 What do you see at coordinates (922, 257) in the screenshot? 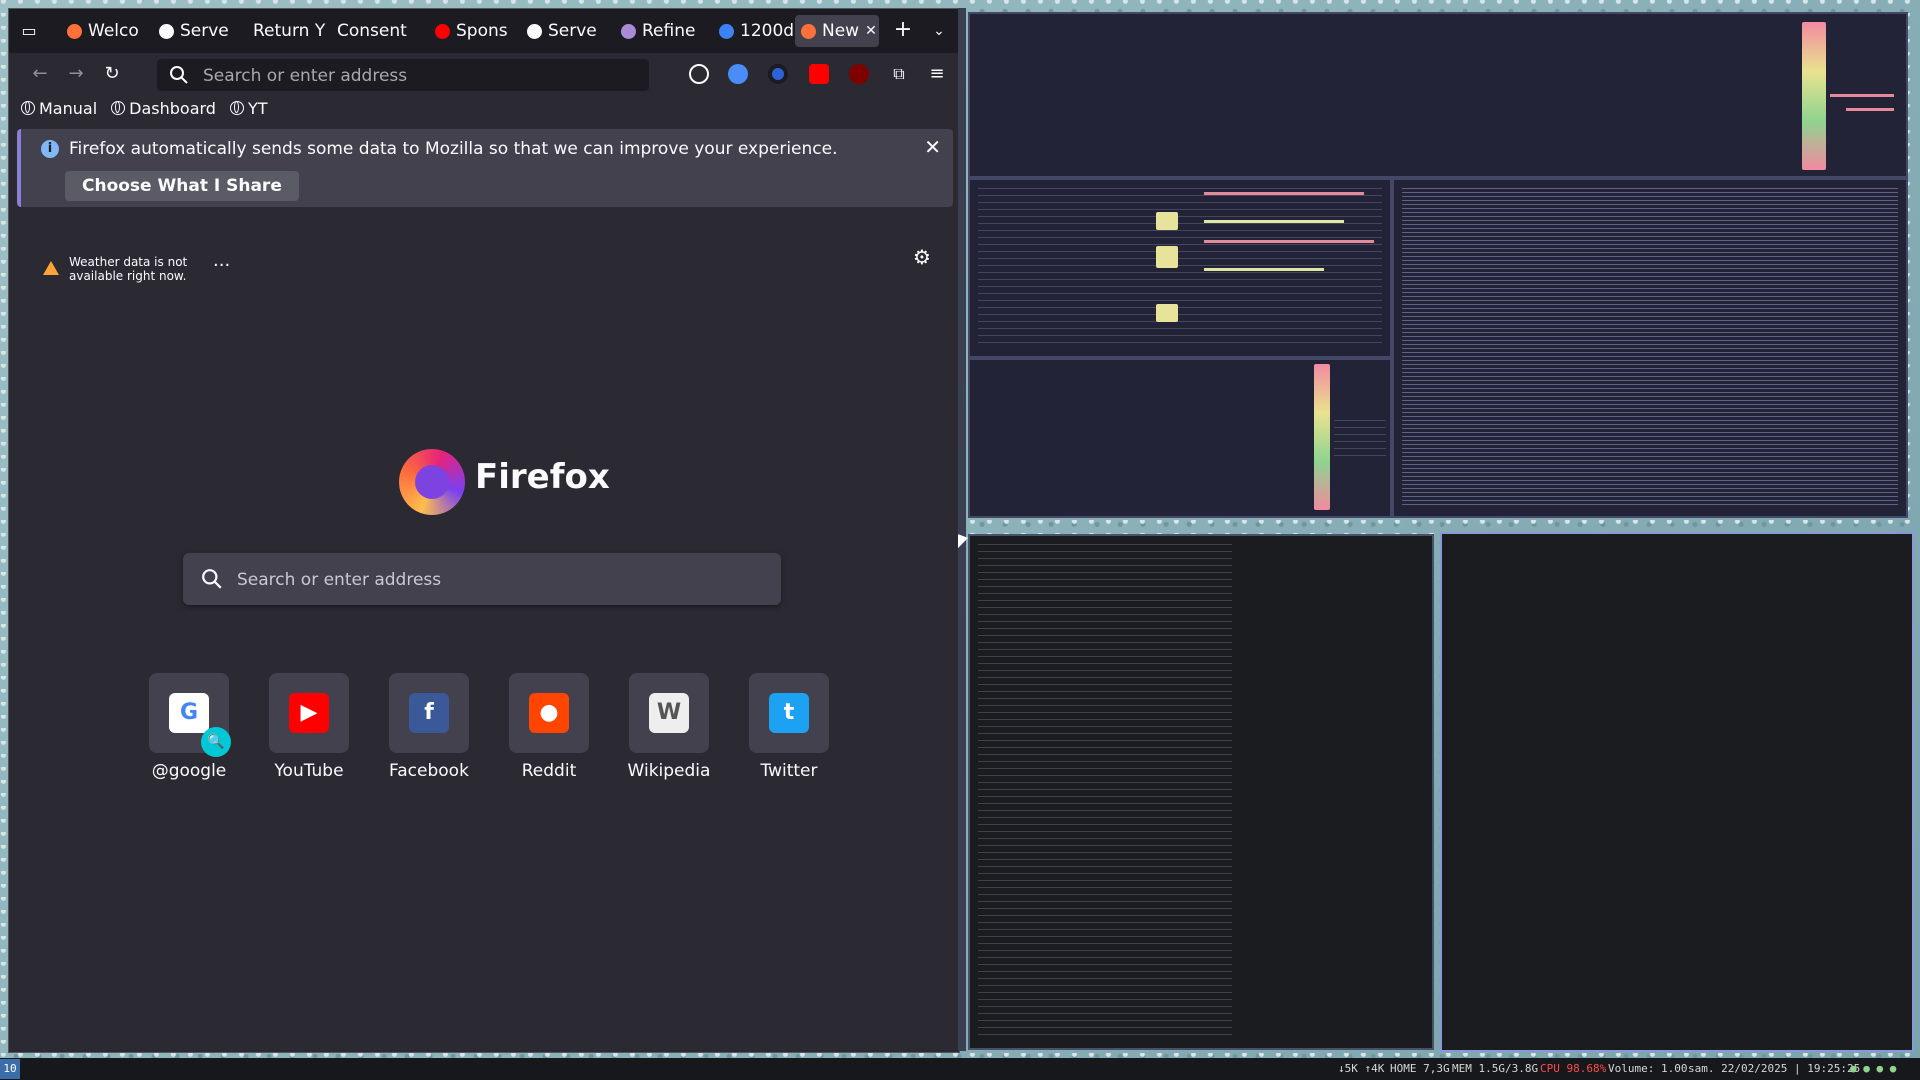
I see `gear-icon: ⚙` at bounding box center [922, 257].